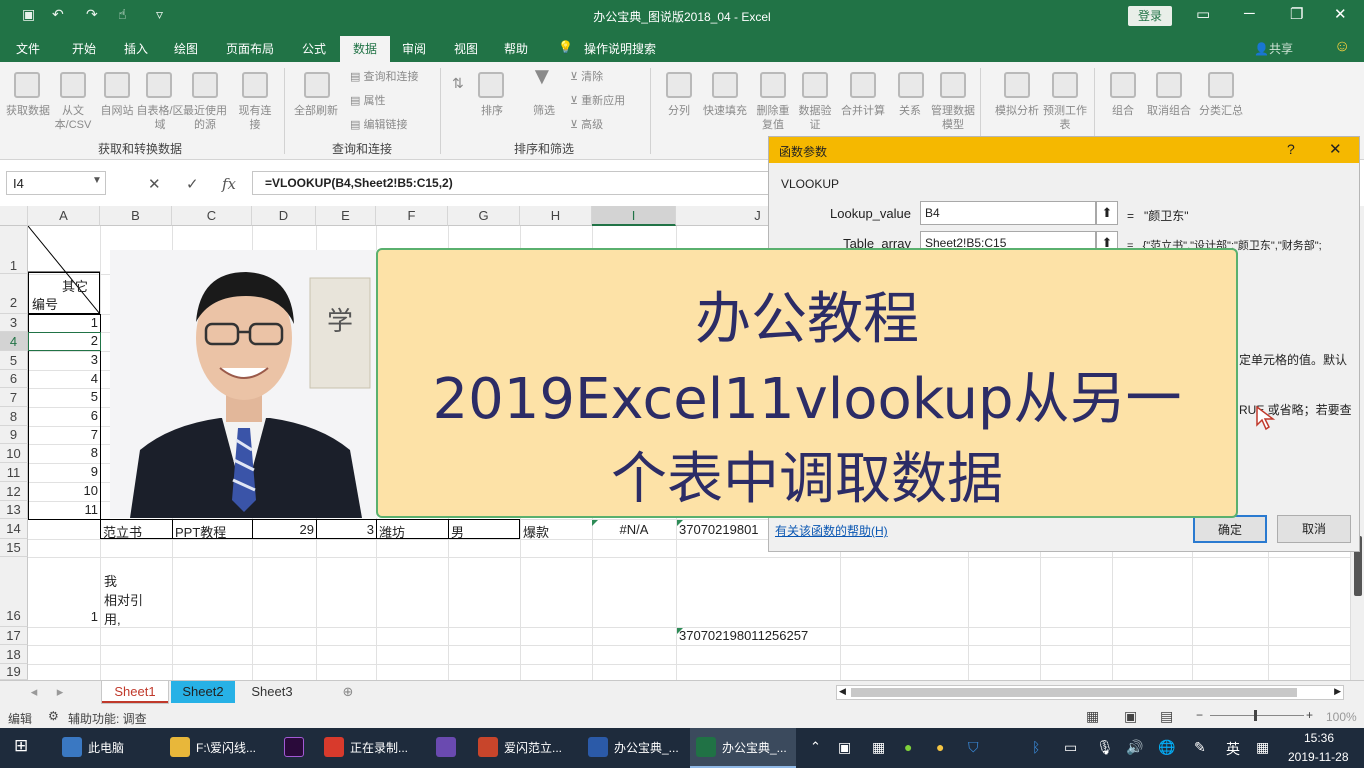 The height and width of the screenshot is (768, 1364). What do you see at coordinates (1249, 13) in the screenshot?
I see `minimize-icon: ─` at bounding box center [1249, 13].